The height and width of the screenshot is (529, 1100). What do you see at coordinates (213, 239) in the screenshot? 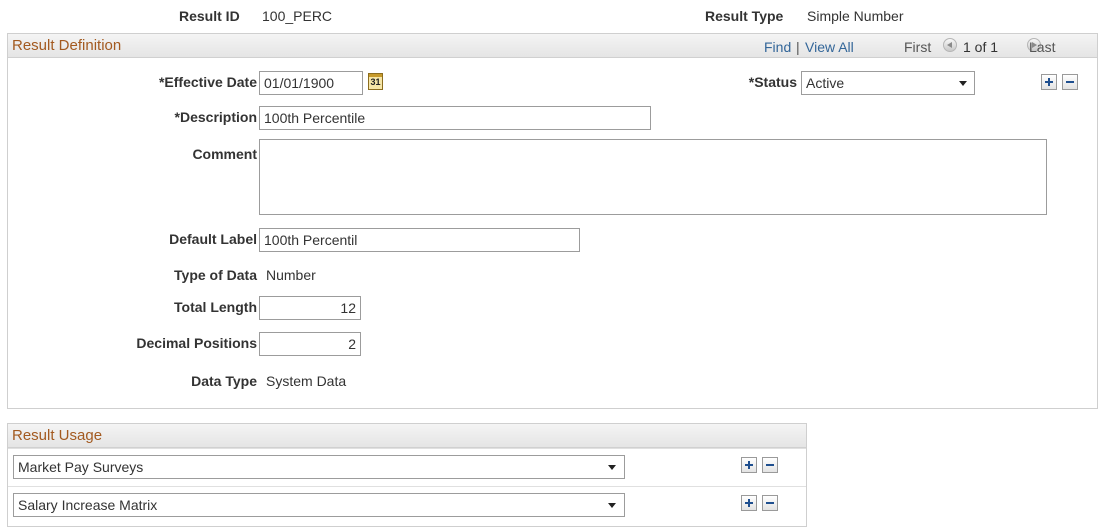
I see `default-label-label: Default Label` at bounding box center [213, 239].